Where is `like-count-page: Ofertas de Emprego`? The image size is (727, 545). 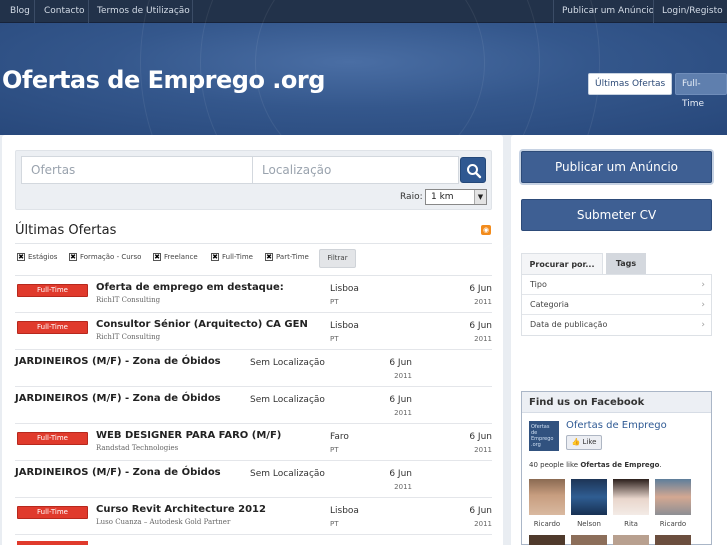 like-count-page: Ofertas de Emprego is located at coordinates (620, 465).